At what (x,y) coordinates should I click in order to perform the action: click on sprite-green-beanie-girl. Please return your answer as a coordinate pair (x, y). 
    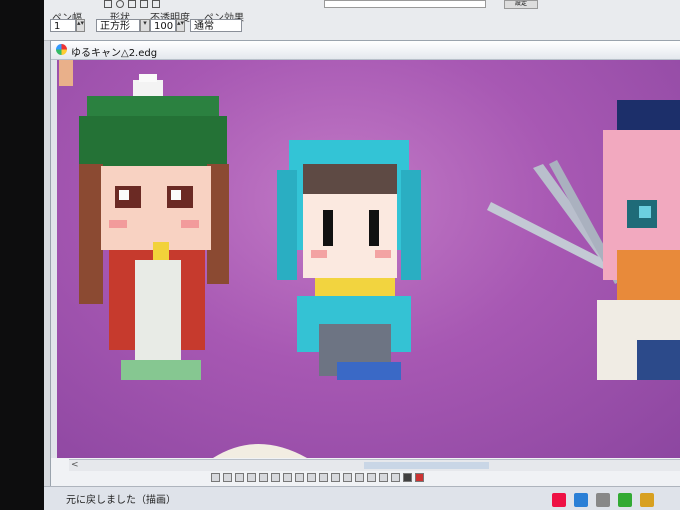
    Looking at the image, I should click on (154, 227).